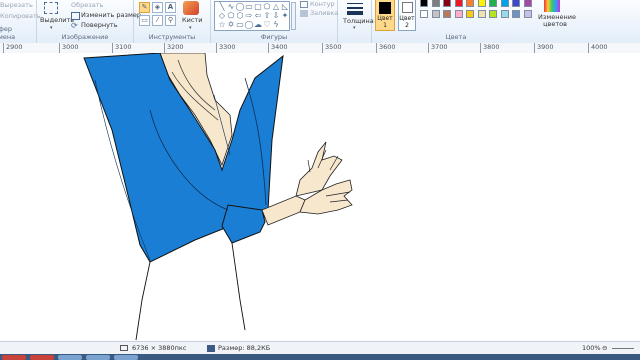 The image size is (640, 360). Describe the element at coordinates (438, 48) in the screenshot. I see `ruler-mark: 3700` at that location.